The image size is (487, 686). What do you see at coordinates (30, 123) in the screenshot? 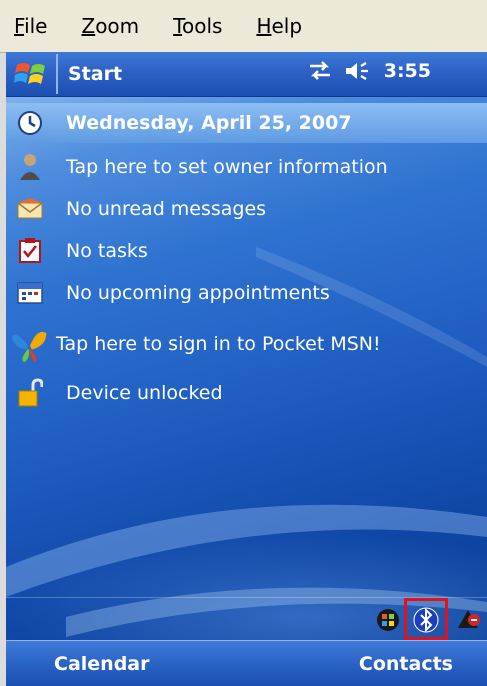
I see `clock-icon` at bounding box center [30, 123].